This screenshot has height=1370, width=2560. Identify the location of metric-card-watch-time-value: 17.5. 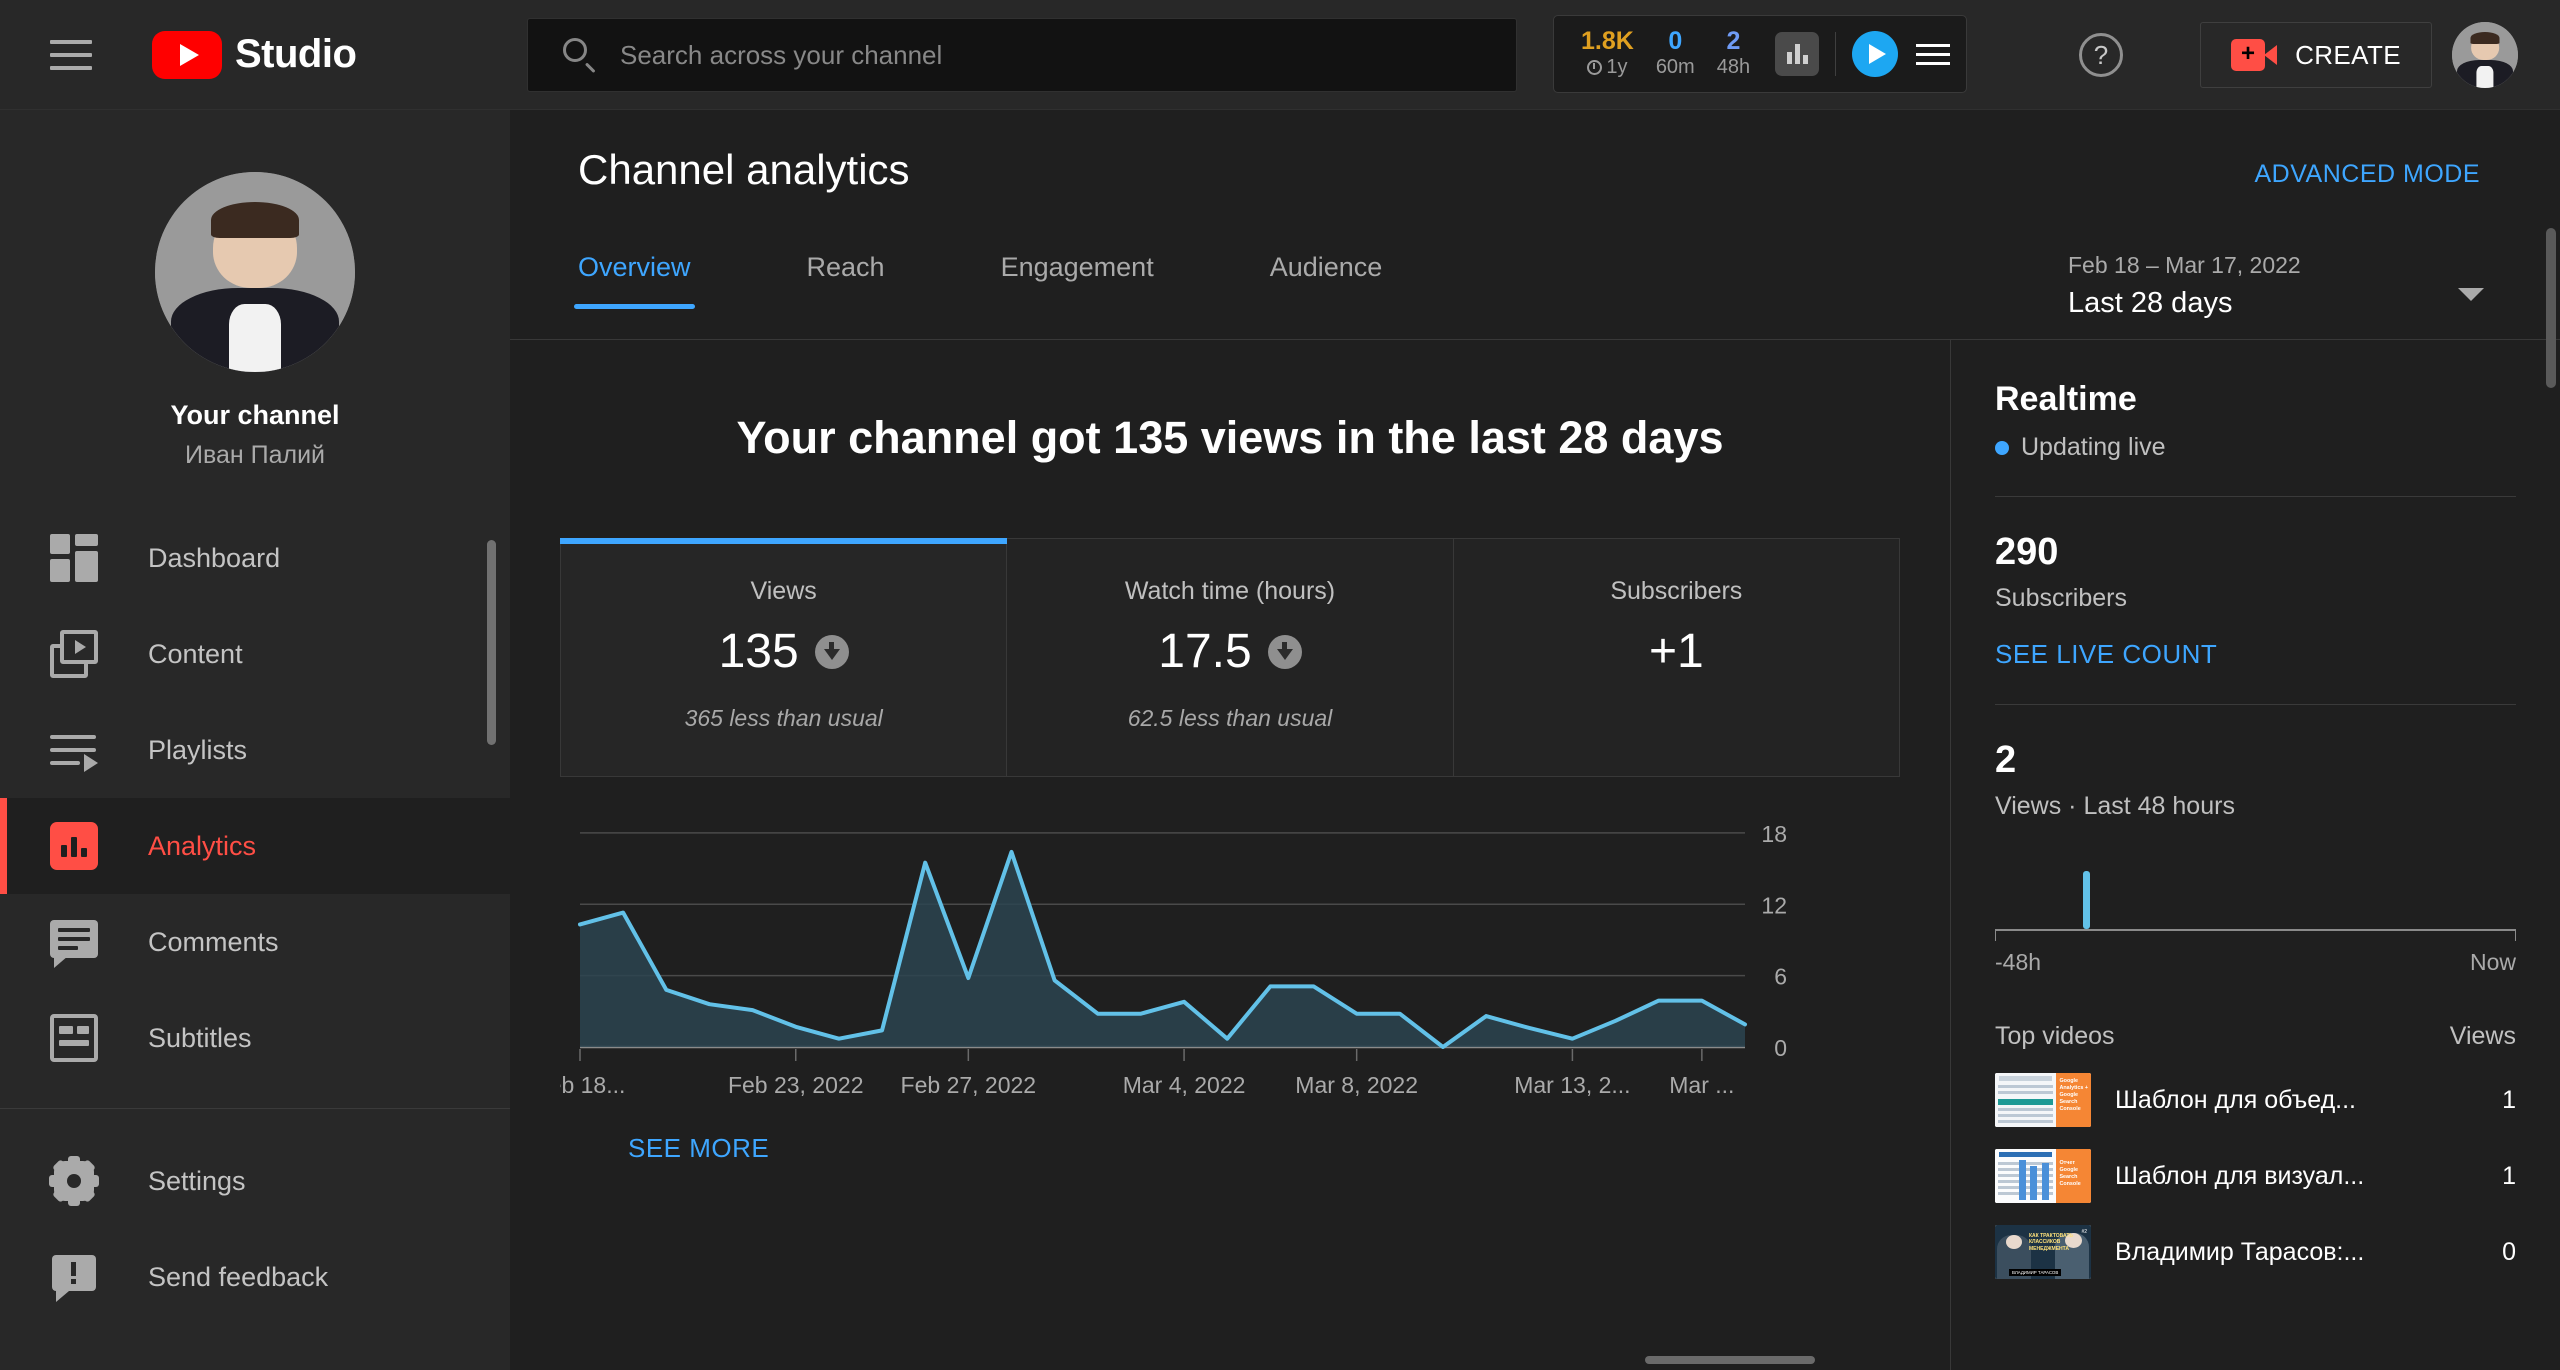
(1229, 651).